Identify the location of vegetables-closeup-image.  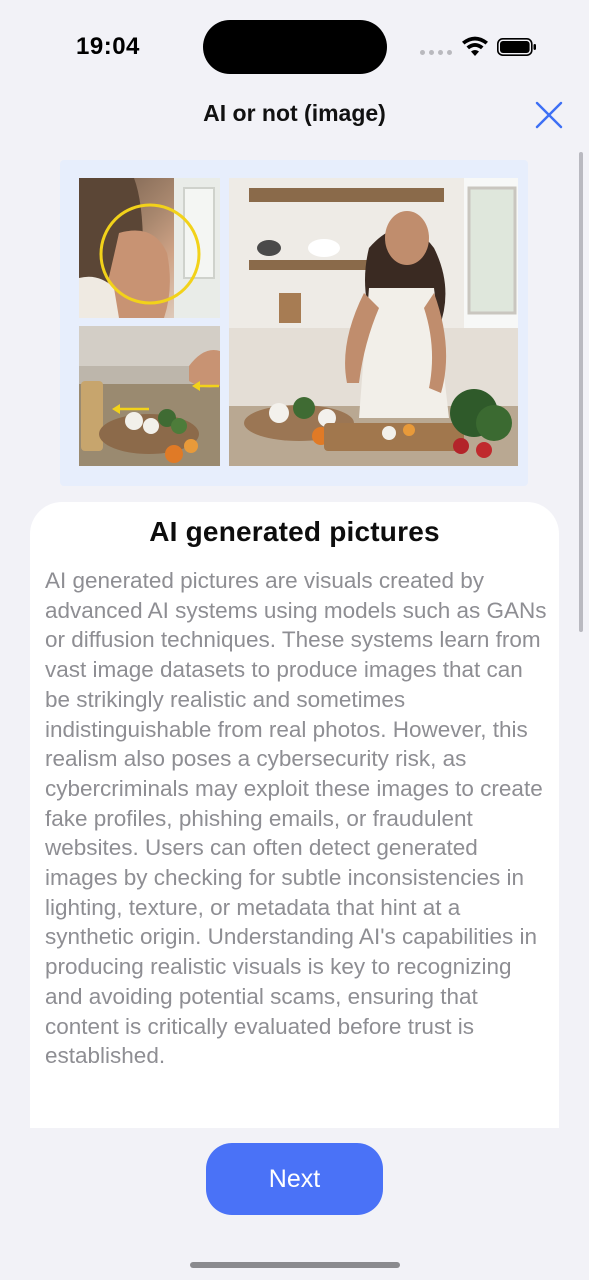
(149, 396).